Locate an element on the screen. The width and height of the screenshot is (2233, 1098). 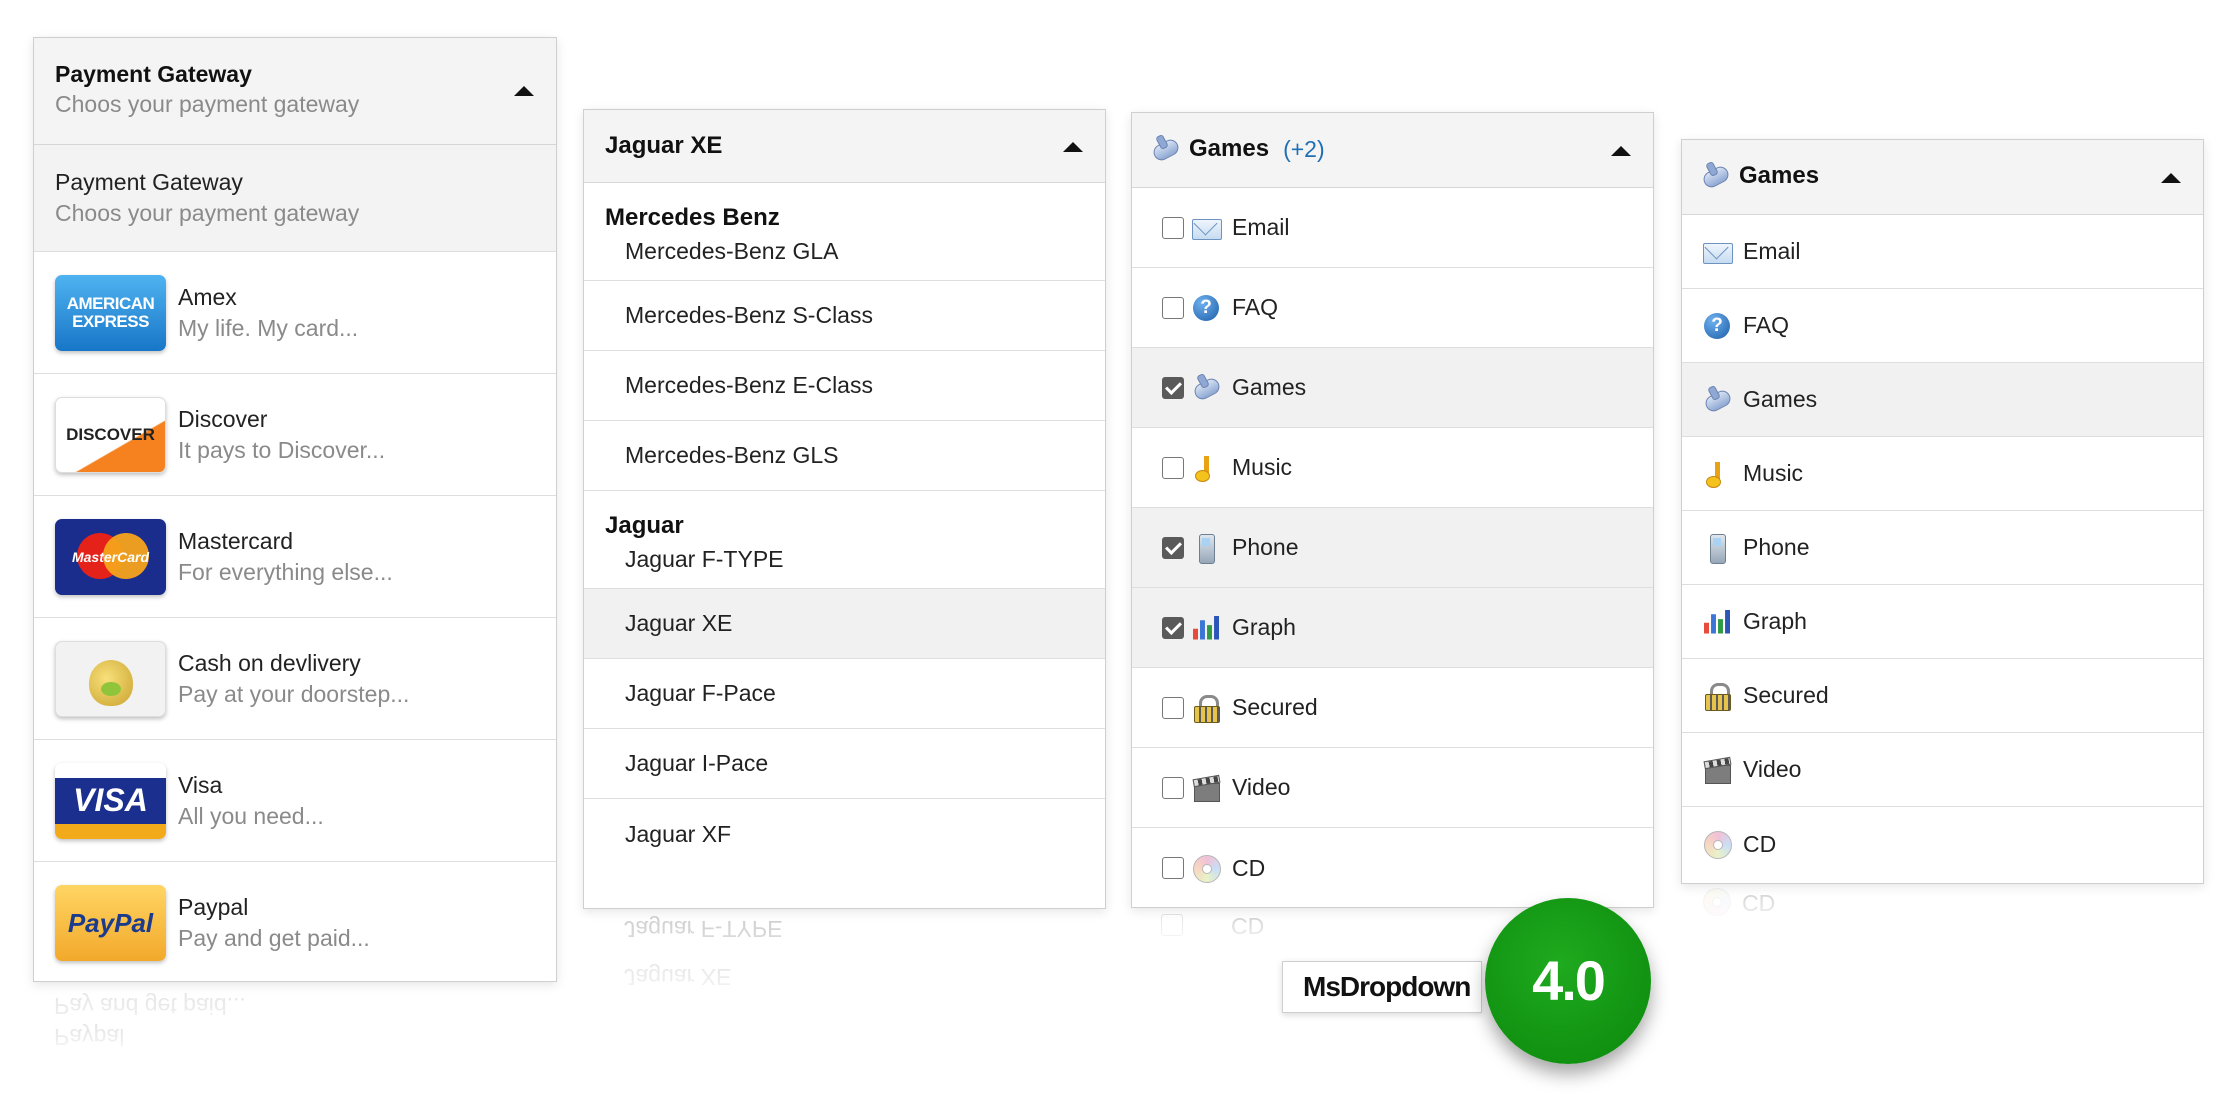
checkbox-reflection is located at coordinates (1172, 925).